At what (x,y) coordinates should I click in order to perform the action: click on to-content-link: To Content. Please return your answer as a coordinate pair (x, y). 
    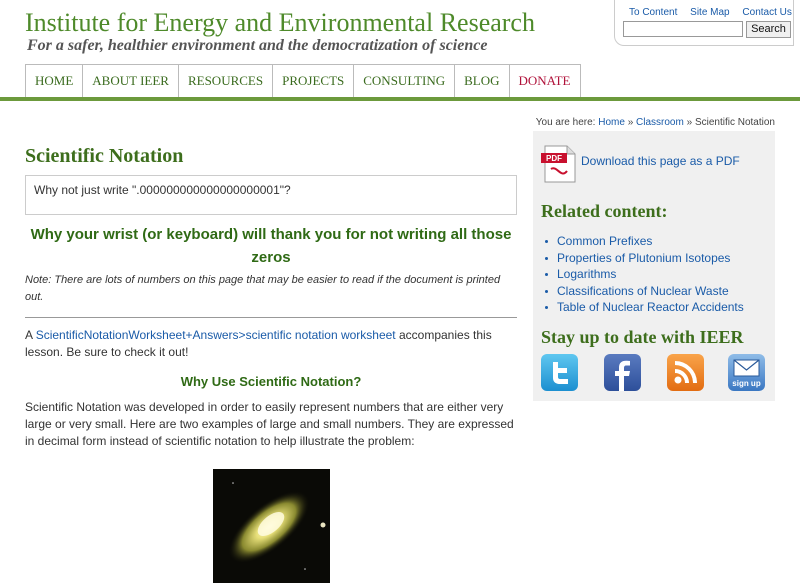
    Looking at the image, I should click on (653, 12).